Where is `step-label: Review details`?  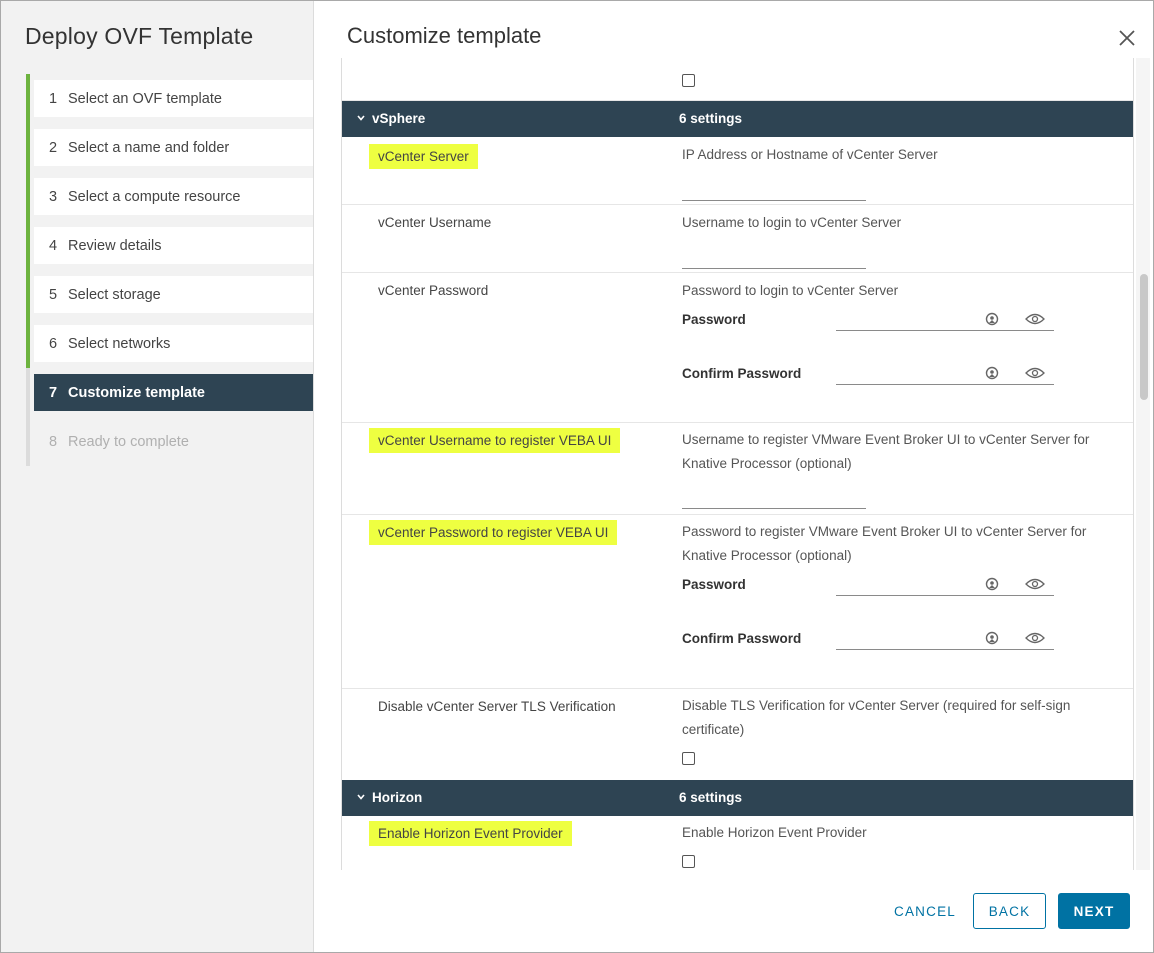
step-label: Review details is located at coordinates (115, 245).